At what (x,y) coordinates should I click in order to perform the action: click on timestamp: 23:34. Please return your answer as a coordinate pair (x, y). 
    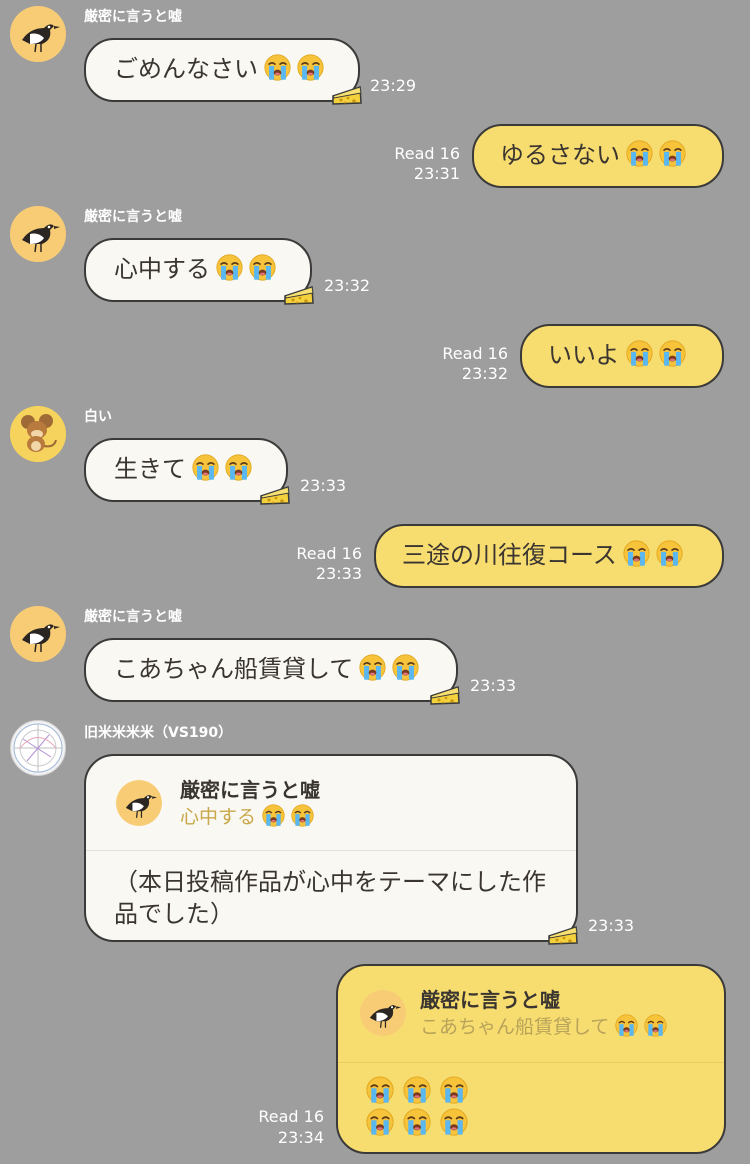
    Looking at the image, I should click on (300, 1137).